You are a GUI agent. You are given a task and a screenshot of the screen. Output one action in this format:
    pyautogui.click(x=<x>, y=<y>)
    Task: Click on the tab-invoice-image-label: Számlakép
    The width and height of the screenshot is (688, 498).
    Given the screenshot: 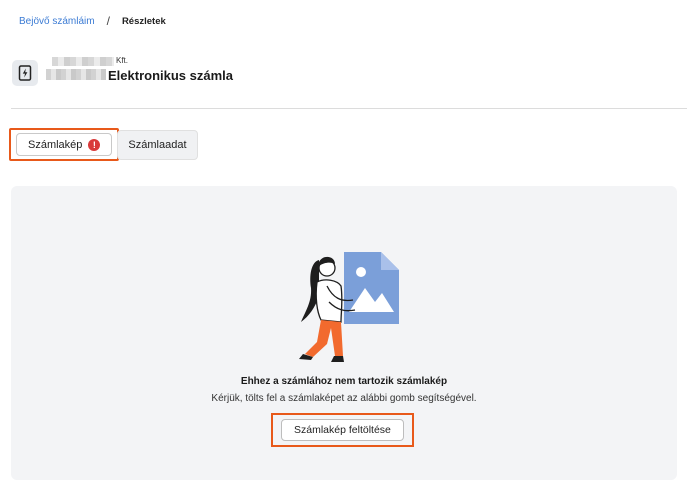 What is the action you would take?
    pyautogui.click(x=55, y=144)
    